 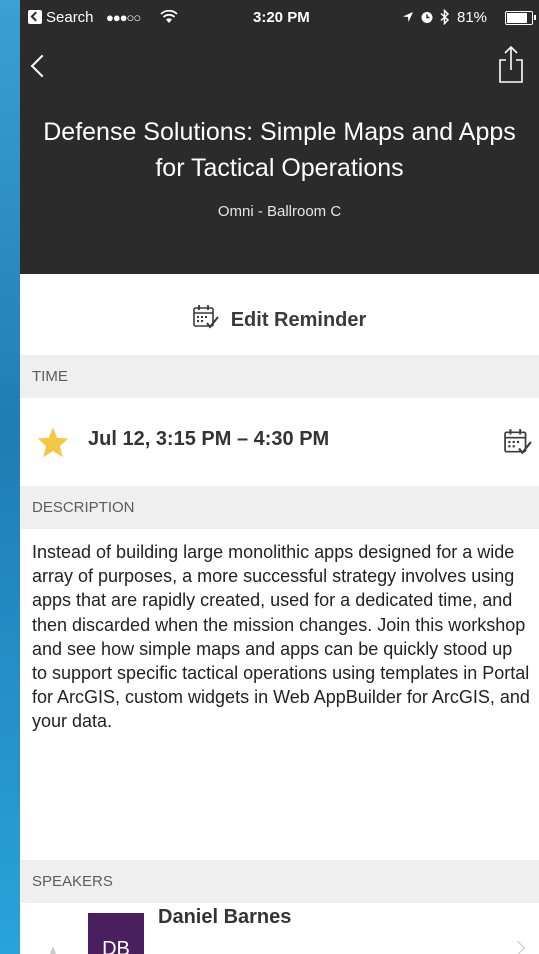 I want to click on speaker-favorite-star-icon, so click(x=53, y=949).